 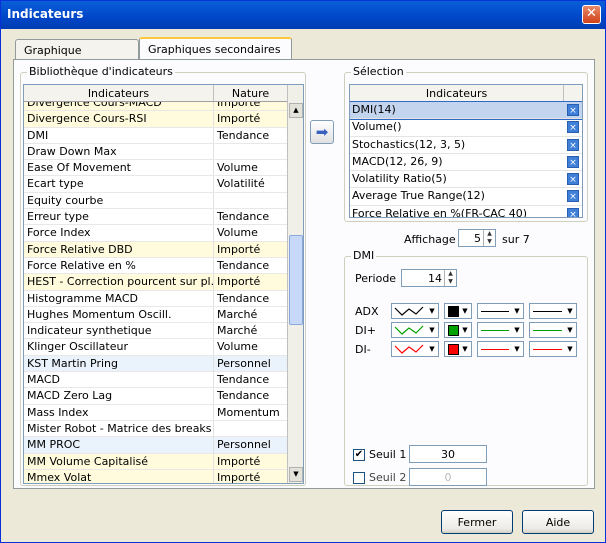 What do you see at coordinates (477, 522) in the screenshot?
I see `close-button: Fermer` at bounding box center [477, 522].